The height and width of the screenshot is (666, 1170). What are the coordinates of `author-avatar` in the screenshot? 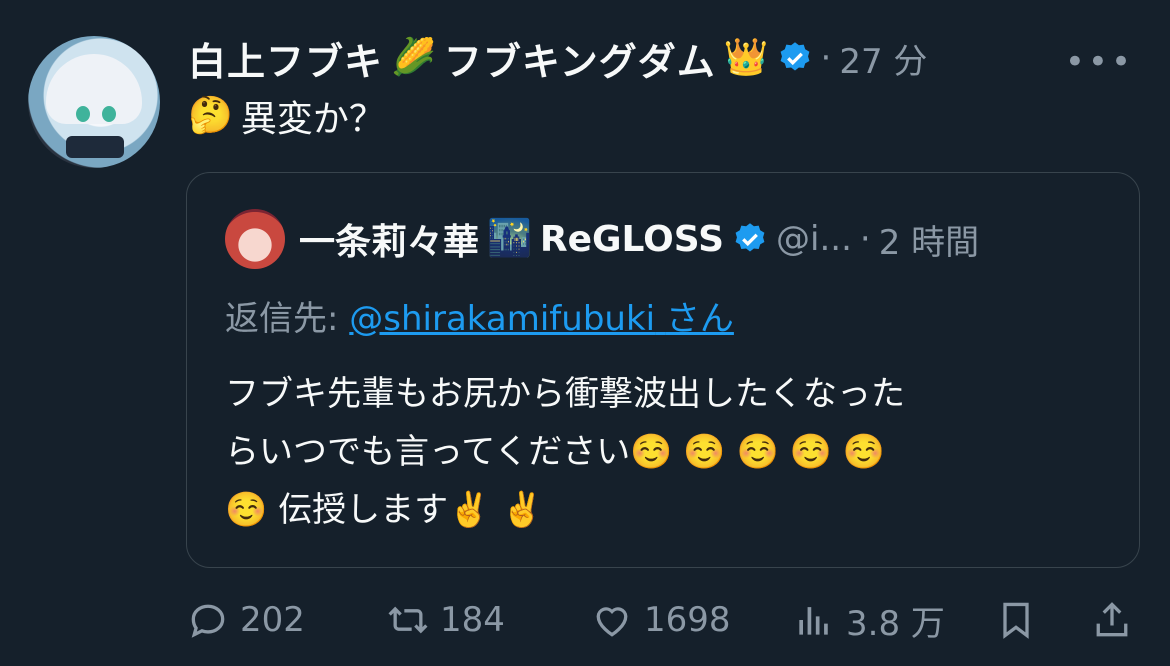 It's located at (94, 102).